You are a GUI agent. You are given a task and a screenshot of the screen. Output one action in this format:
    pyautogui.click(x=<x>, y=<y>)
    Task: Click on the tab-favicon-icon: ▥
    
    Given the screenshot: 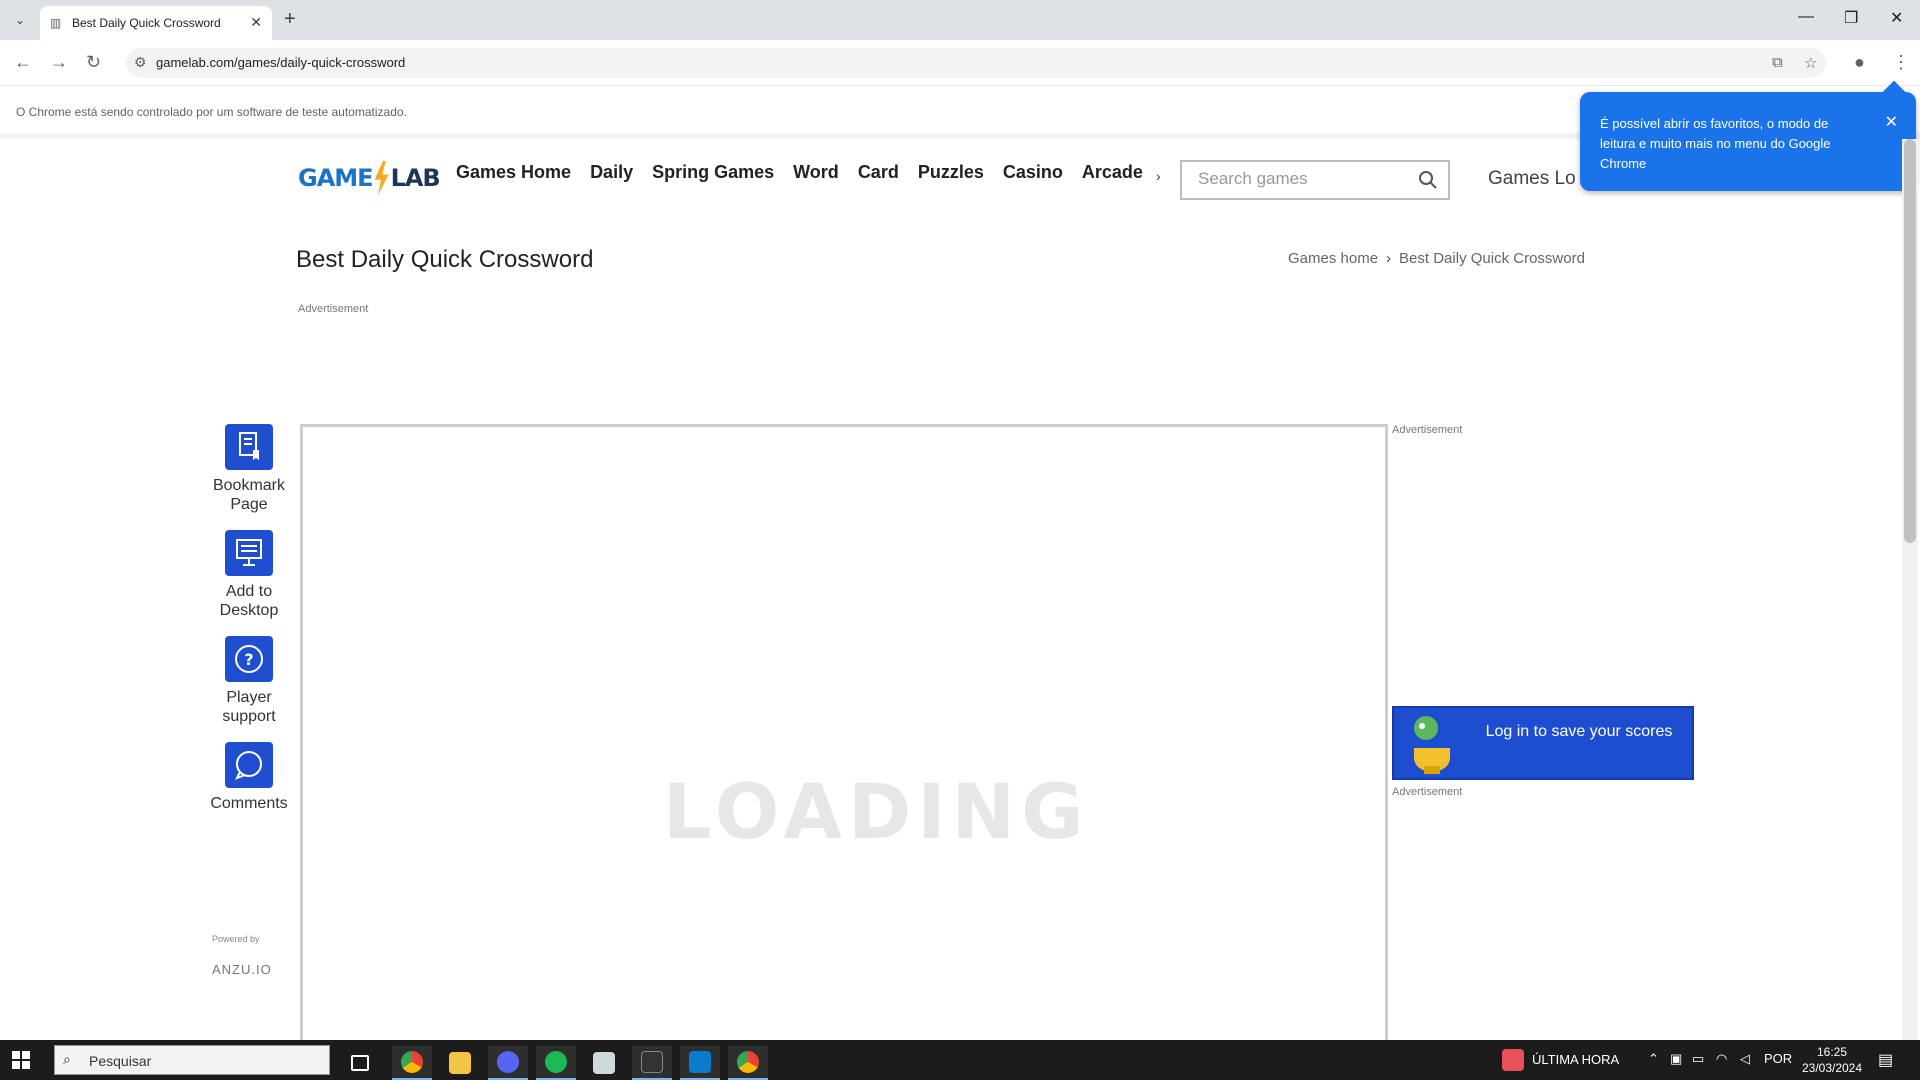 What is the action you would take?
    pyautogui.click(x=56, y=23)
    